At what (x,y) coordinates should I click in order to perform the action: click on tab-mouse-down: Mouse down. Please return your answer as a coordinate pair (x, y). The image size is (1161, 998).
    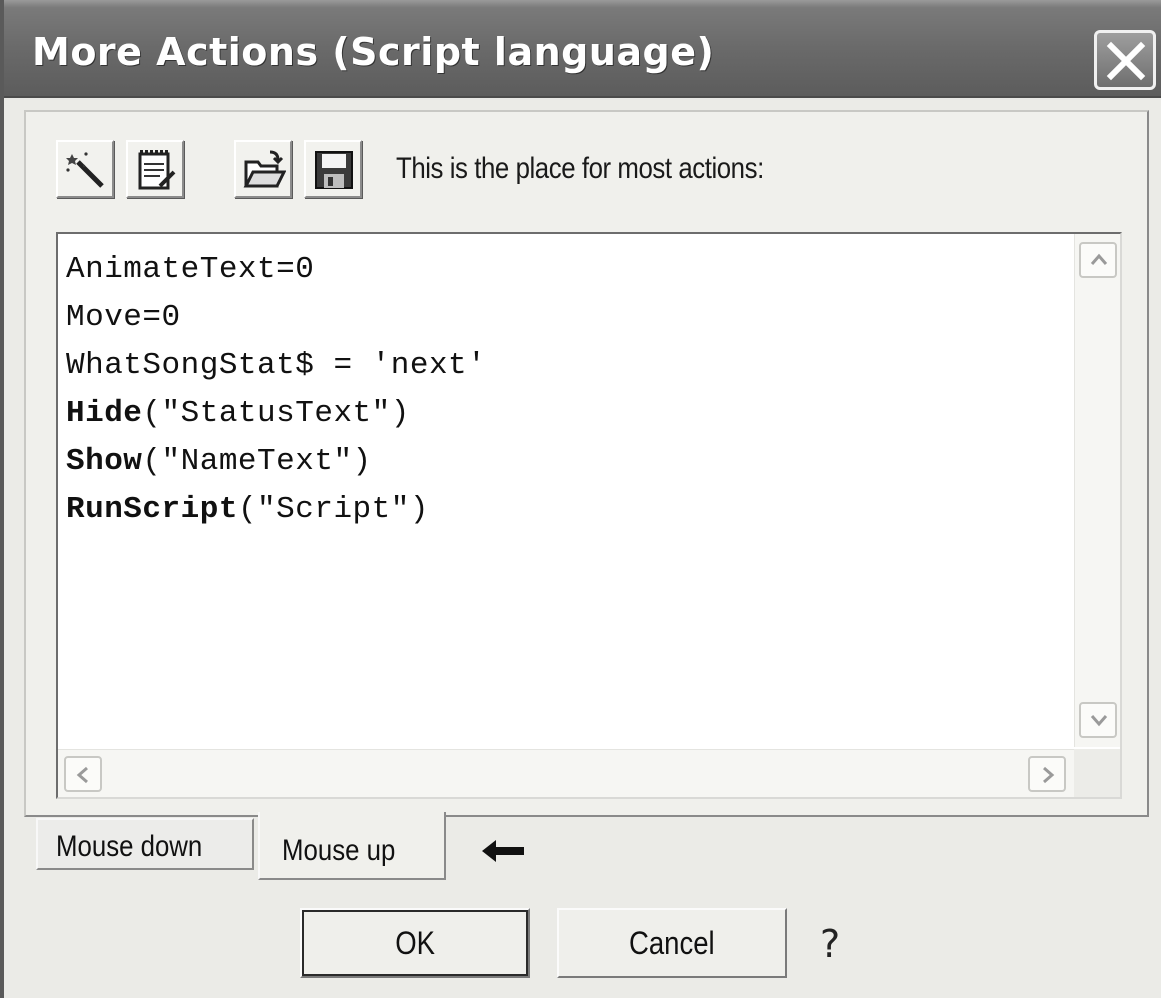
    Looking at the image, I should click on (145, 844).